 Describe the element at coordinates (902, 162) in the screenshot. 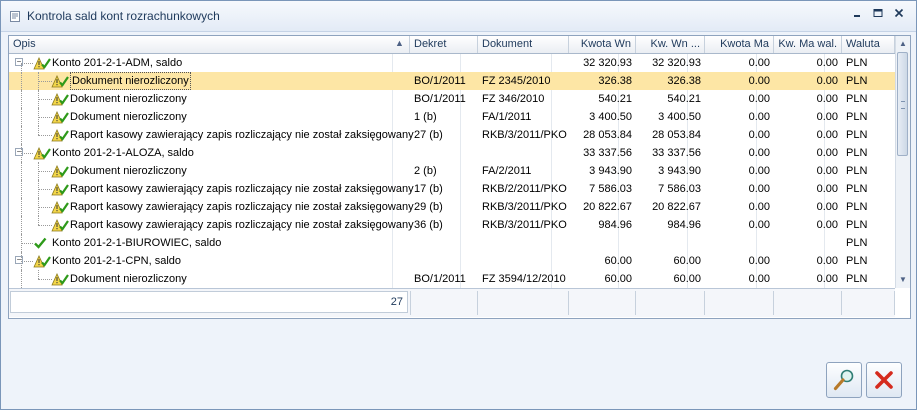

I see `vertical-scrollbar: ▲ ▼` at that location.